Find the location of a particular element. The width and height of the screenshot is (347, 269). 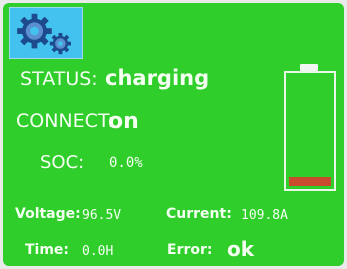

status-value: charging is located at coordinates (157, 78).